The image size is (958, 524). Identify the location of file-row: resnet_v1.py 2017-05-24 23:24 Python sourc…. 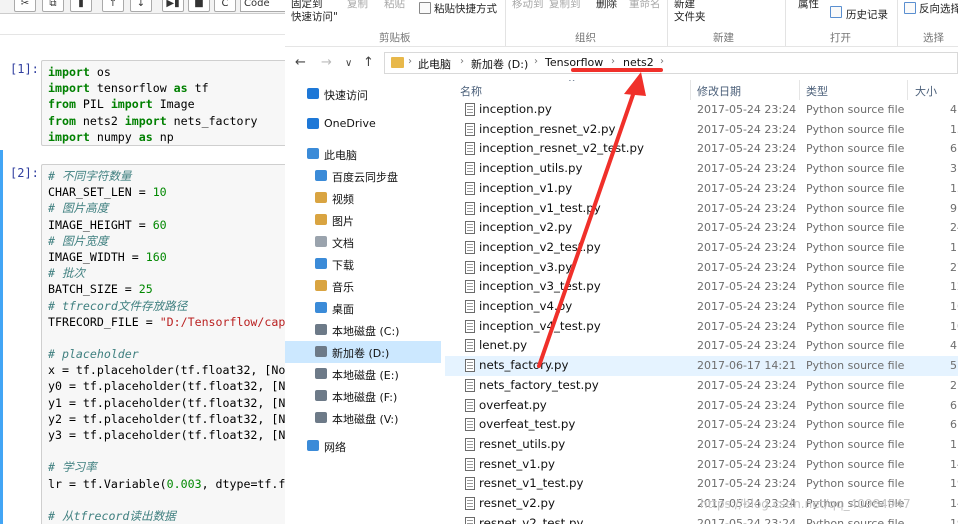
(701, 465).